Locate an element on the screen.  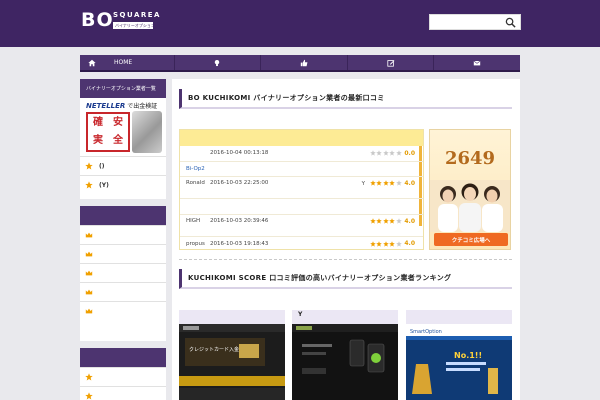
ad-review-count: 2649 is located at coordinates (470, 158).